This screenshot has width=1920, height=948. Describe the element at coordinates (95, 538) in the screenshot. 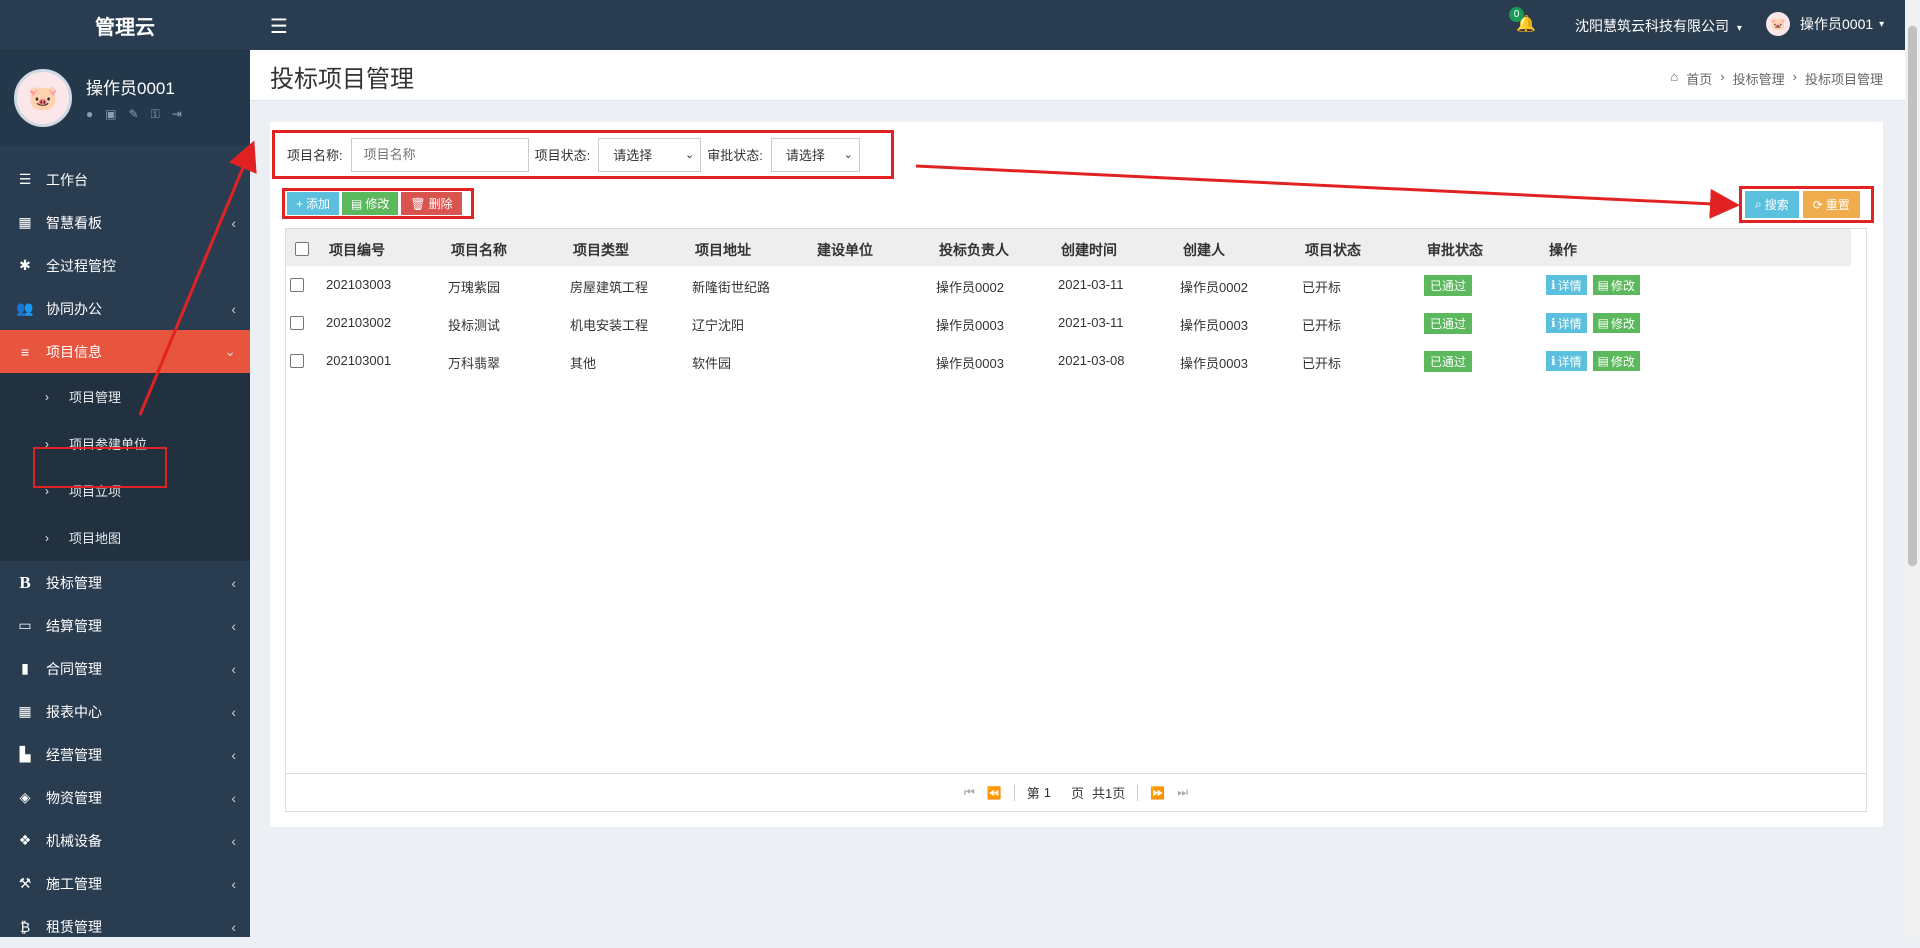

I see `subitem-label: 项目地图` at that location.